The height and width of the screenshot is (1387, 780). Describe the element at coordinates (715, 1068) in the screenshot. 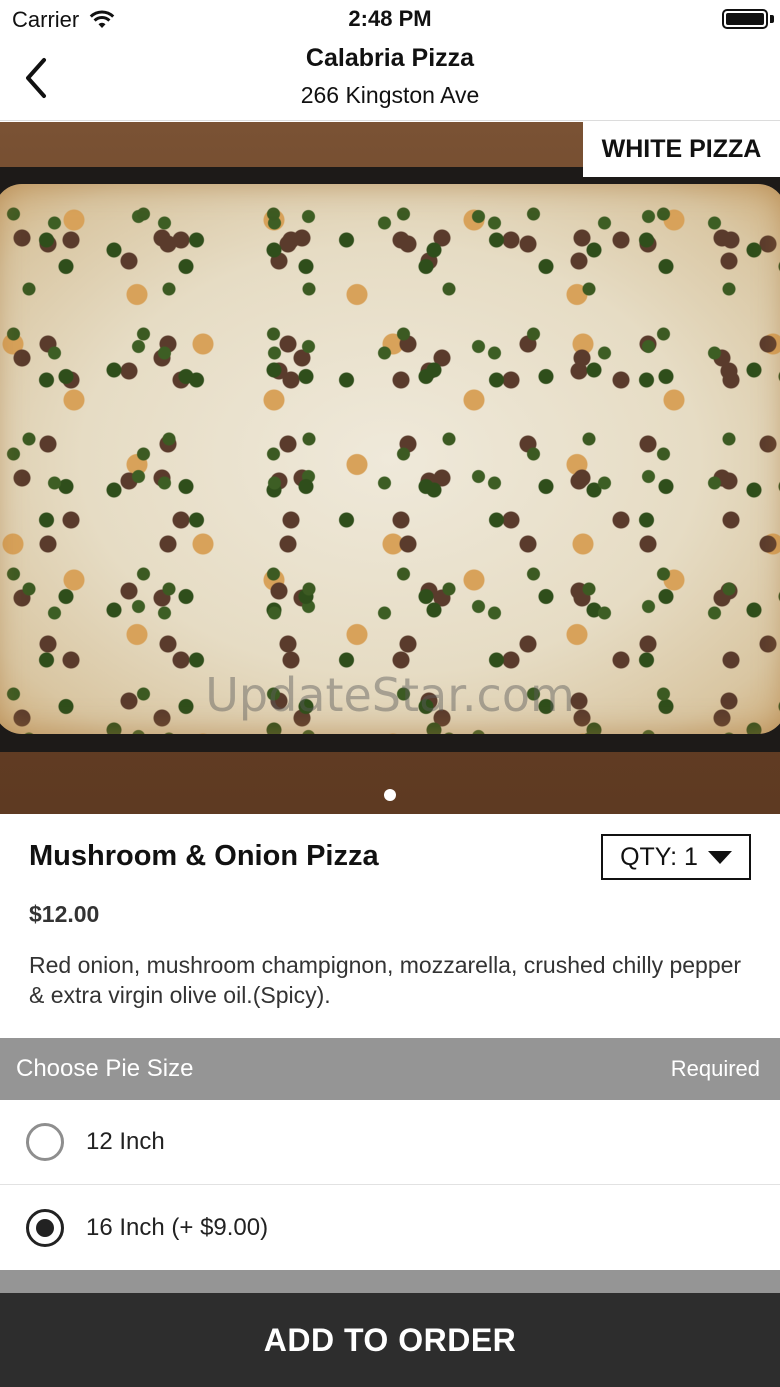

I see `required-label: Required` at that location.